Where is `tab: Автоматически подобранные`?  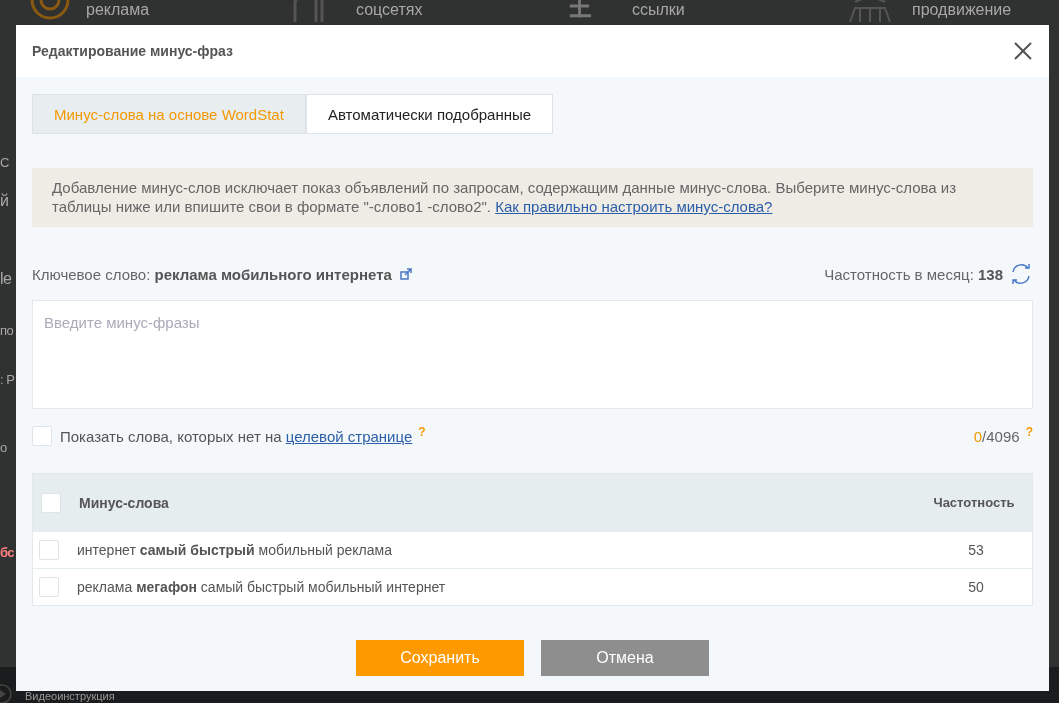
tab: Автоматически подобранные is located at coordinates (429, 114).